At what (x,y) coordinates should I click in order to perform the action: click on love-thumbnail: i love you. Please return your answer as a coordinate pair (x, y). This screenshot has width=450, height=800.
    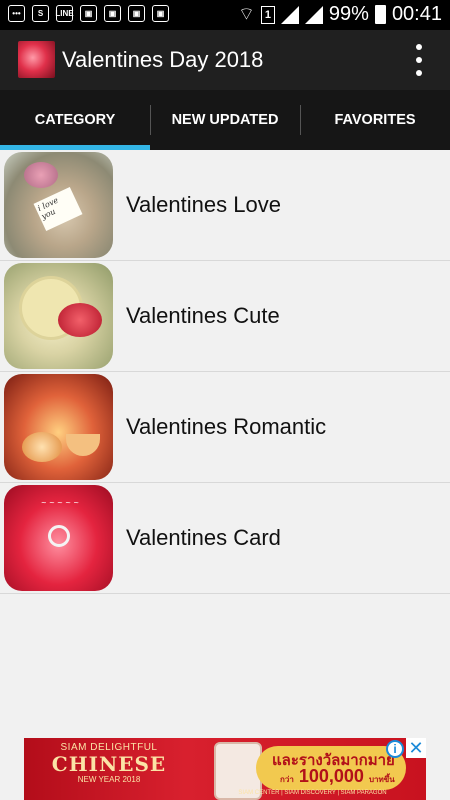
    Looking at the image, I should click on (58, 205).